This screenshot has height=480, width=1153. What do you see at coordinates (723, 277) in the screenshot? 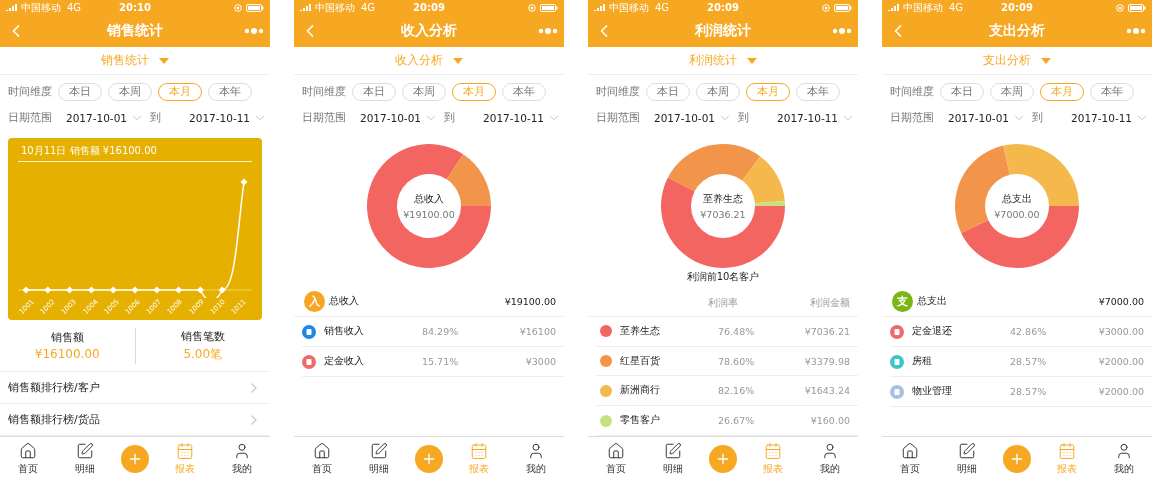
I see `chart-caption: 利润前10名客户` at bounding box center [723, 277].